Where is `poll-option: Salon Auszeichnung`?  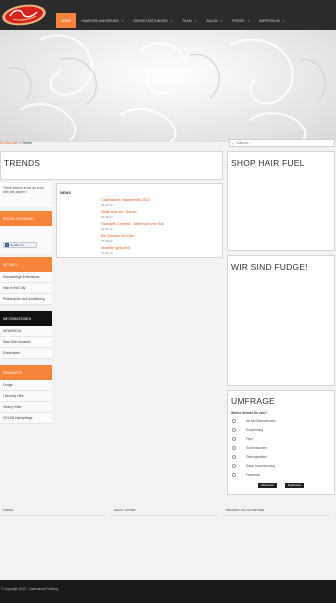 poll-option: Salon Auszeichnung is located at coordinates (253, 466).